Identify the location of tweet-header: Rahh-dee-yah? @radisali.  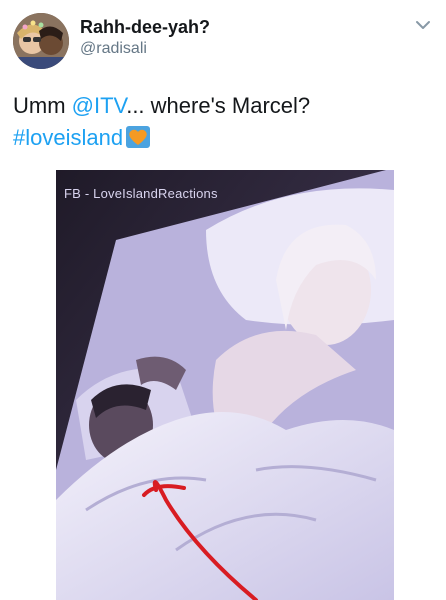
(223, 35).